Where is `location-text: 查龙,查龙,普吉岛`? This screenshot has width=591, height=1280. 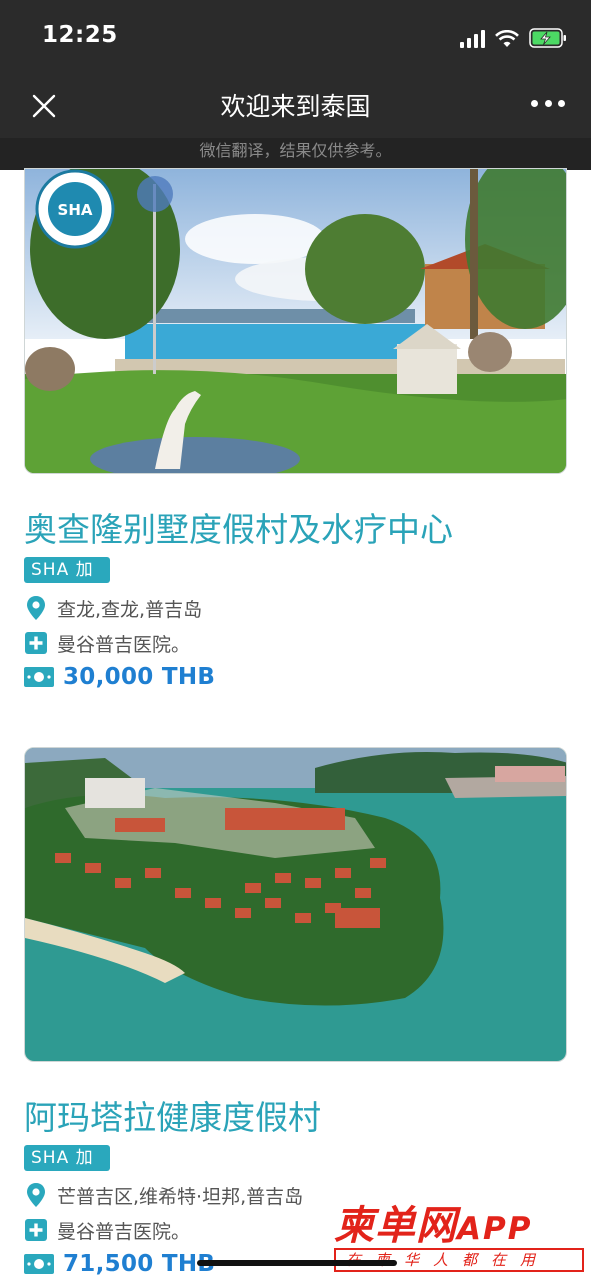 location-text: 查龙,查龙,普吉岛 is located at coordinates (130, 609).